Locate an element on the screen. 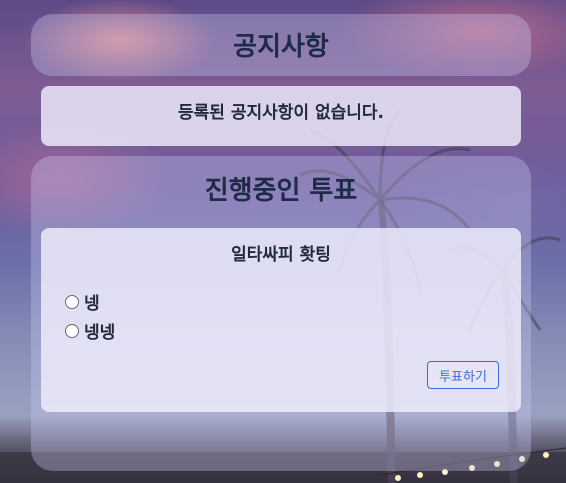 Image resolution: width=566 pixels, height=483 pixels. vote-button: 투표하기 is located at coordinates (463, 375).